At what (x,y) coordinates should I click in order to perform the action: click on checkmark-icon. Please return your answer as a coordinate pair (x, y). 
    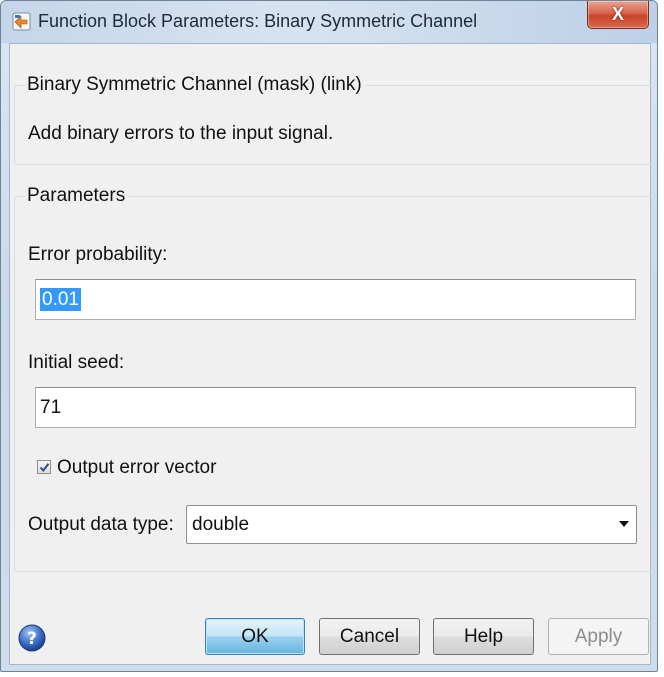
    Looking at the image, I should click on (44, 467).